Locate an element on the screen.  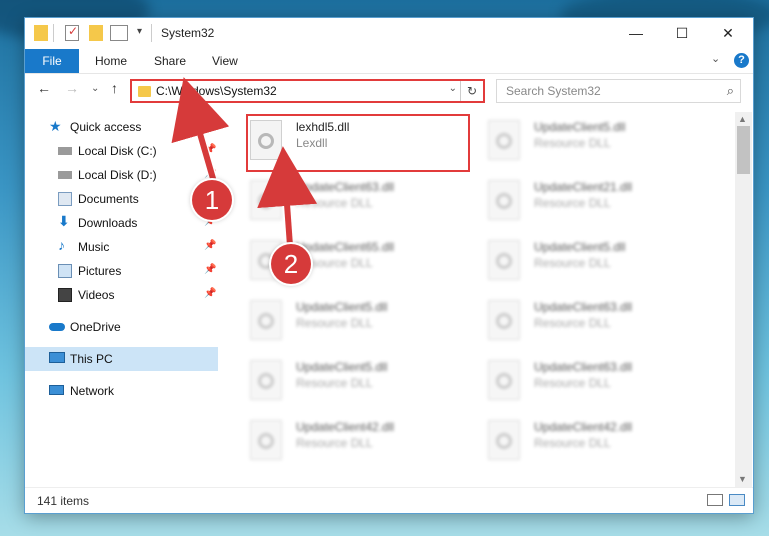
window-title: System32 is located at coordinates (188, 33).